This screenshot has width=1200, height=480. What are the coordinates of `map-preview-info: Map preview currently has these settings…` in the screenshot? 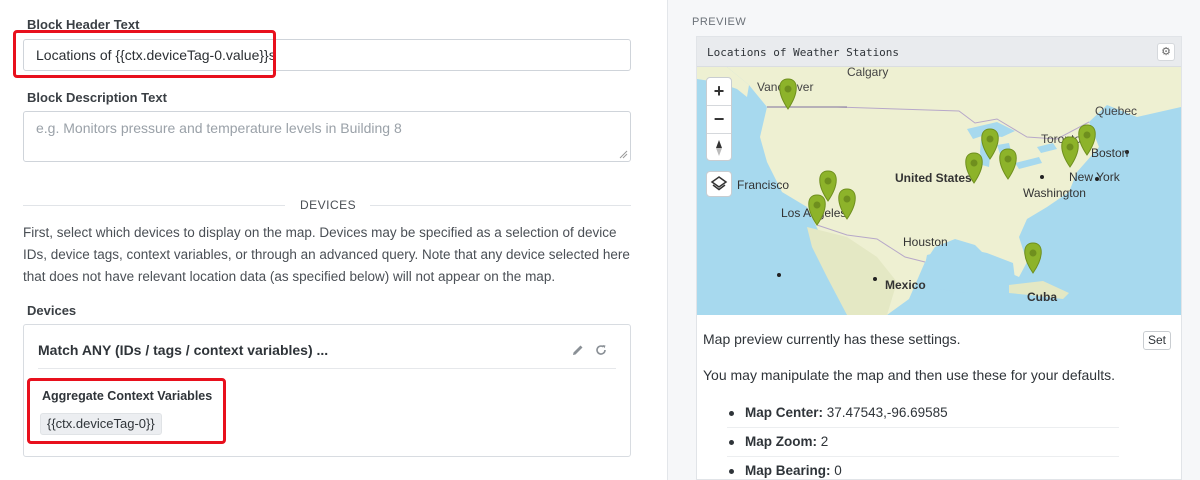 It's located at (832, 339).